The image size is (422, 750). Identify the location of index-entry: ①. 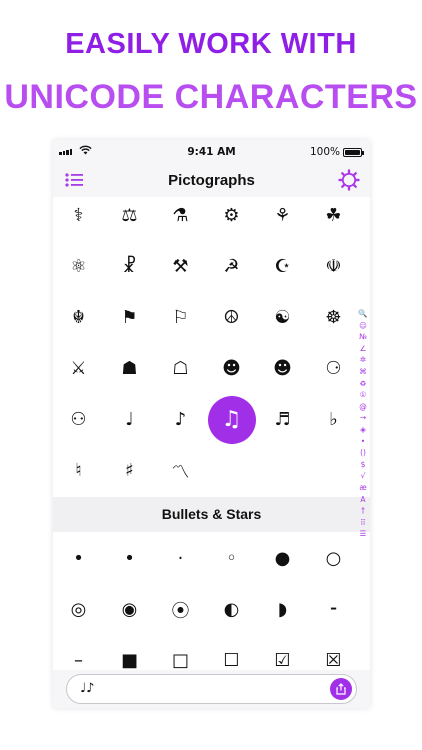
(363, 395).